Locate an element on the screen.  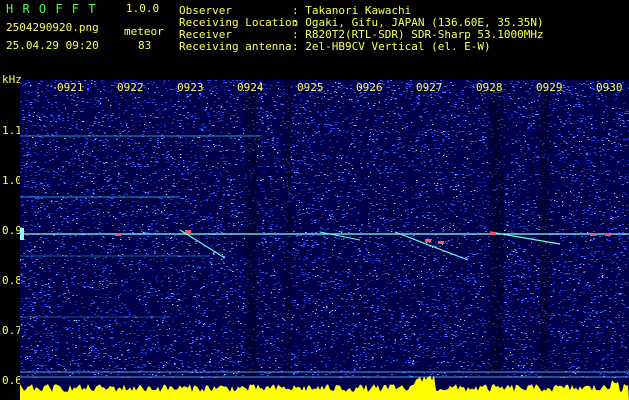
meteor-count: 83 is located at coordinates (145, 45).